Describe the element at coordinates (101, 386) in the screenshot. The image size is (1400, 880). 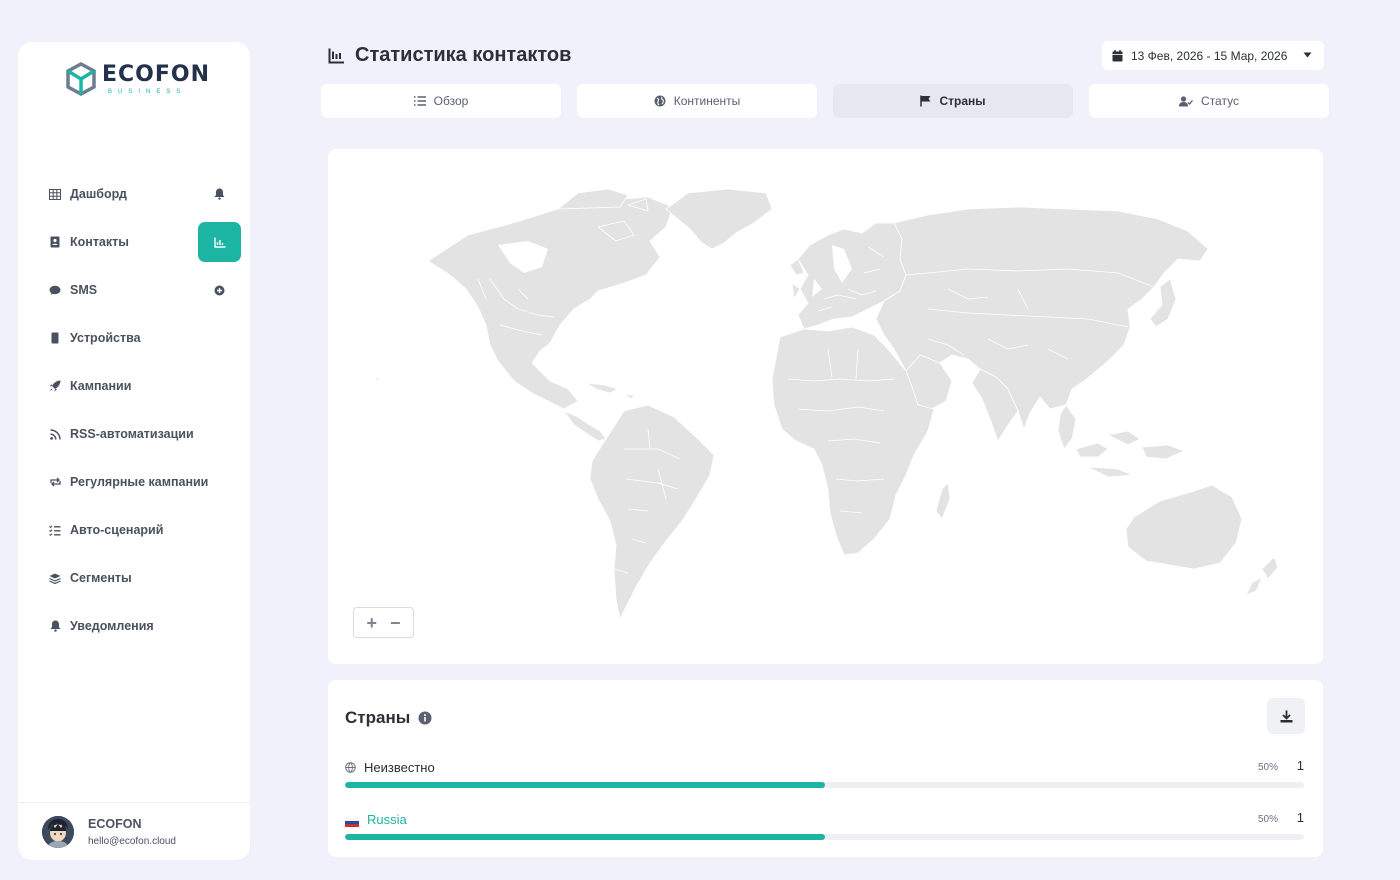
I see `sidebar-item-label: Кампании` at that location.